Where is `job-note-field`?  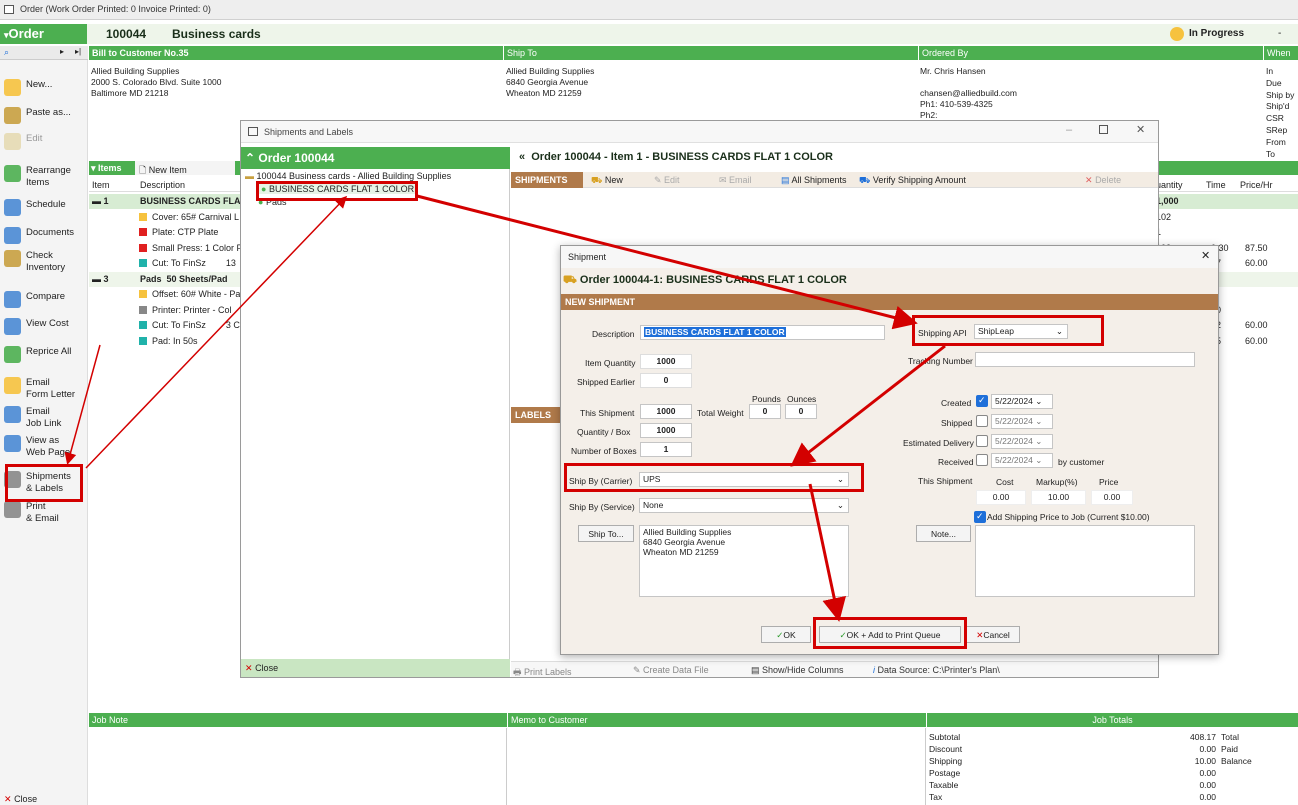
job-note-field is located at coordinates (298, 766).